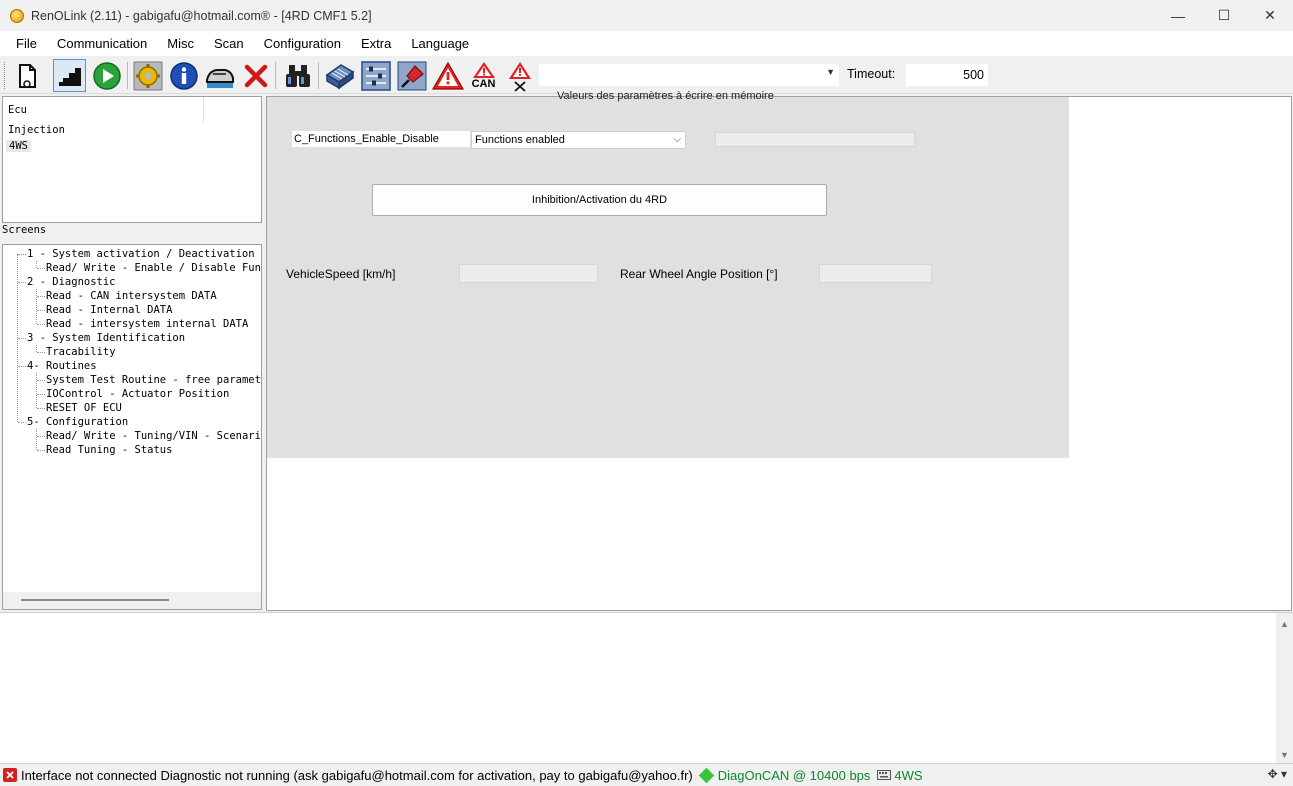  I want to click on ecu-button, so click(339, 75).